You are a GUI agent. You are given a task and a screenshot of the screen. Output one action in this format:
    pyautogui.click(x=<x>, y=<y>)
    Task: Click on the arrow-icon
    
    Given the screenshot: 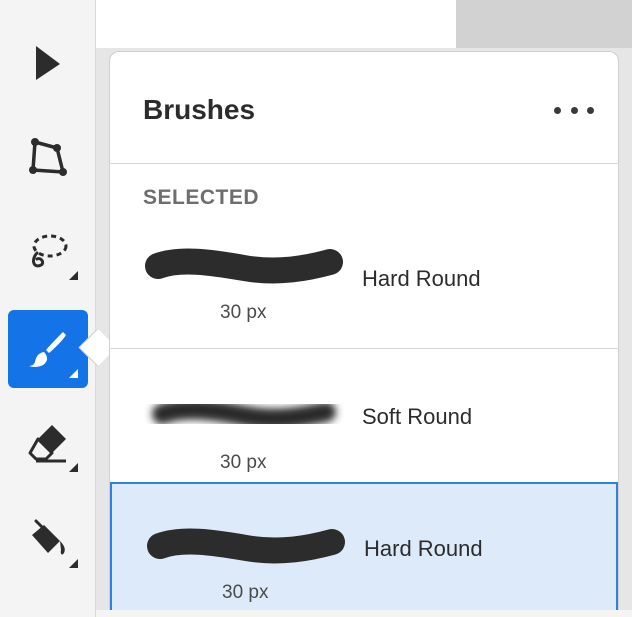 What is the action you would take?
    pyautogui.click(x=48, y=63)
    